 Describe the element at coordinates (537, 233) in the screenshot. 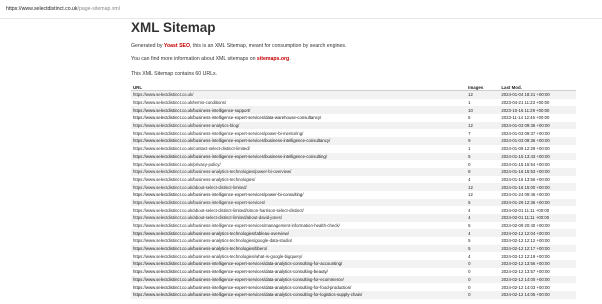

I see `lastmod-cell: 2024-02-12 12:04 +00:00` at that location.